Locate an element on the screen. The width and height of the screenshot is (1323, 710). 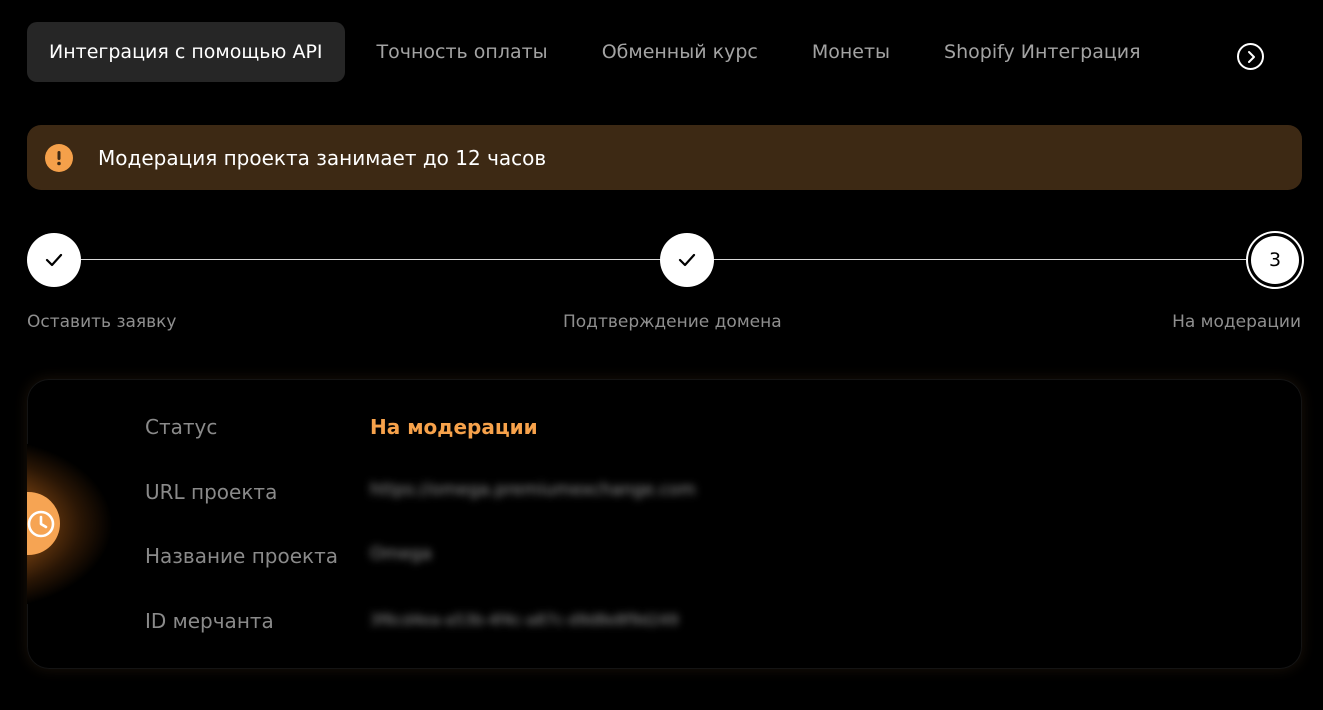
step-2-done-circle is located at coordinates (687, 260).